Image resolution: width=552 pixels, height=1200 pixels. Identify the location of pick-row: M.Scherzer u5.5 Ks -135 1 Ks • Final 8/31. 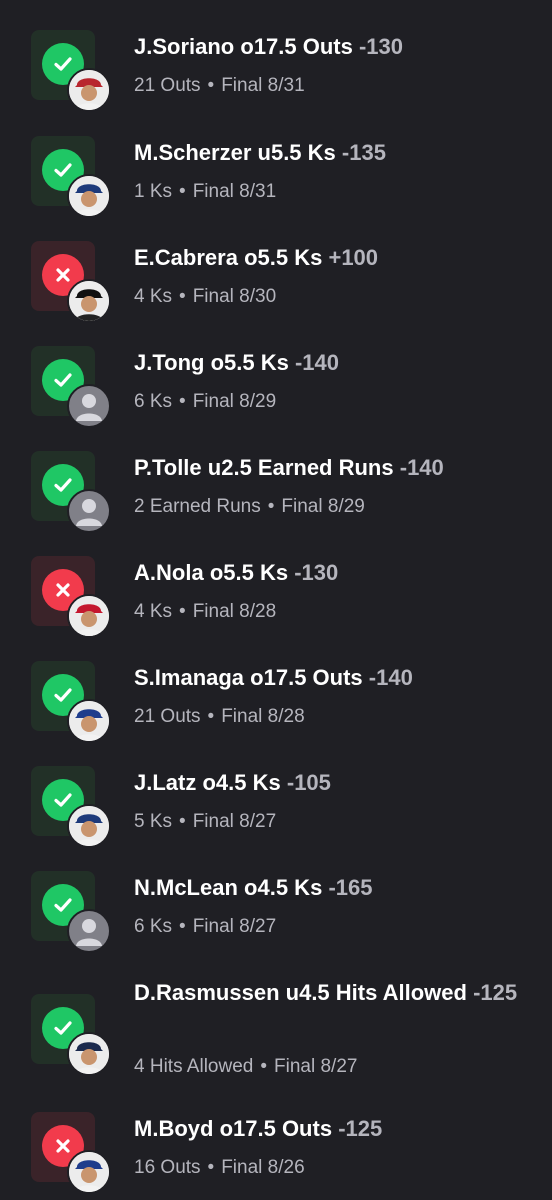
(276, 186).